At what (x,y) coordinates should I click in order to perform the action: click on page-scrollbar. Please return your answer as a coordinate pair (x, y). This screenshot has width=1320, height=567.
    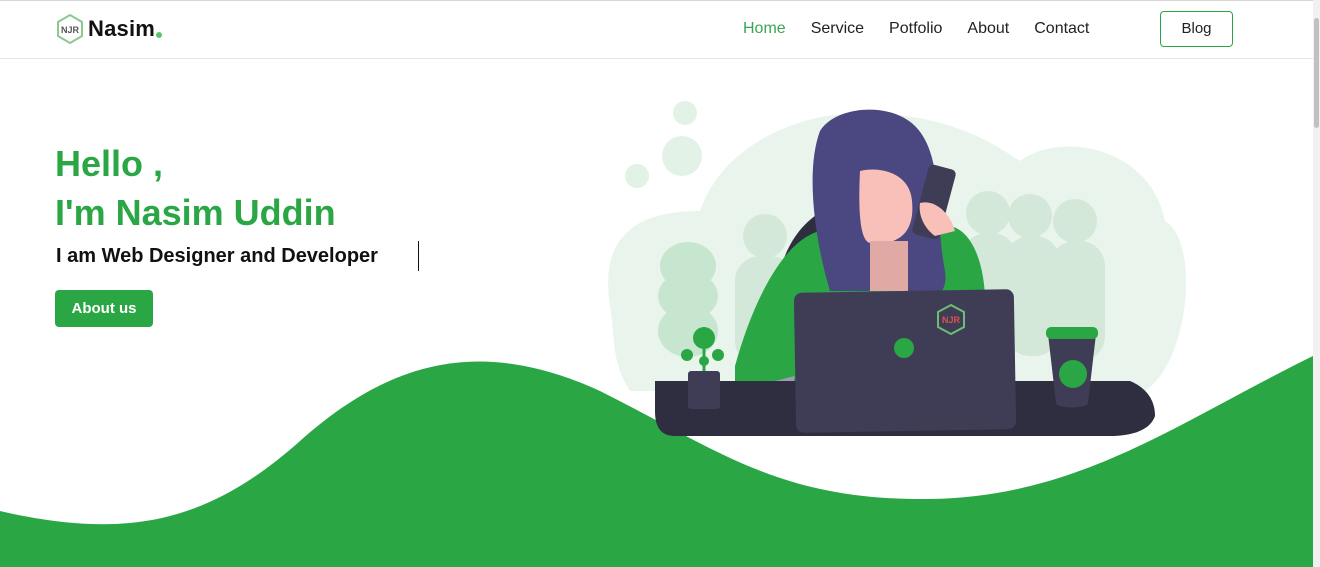
    Looking at the image, I should click on (1316, 283).